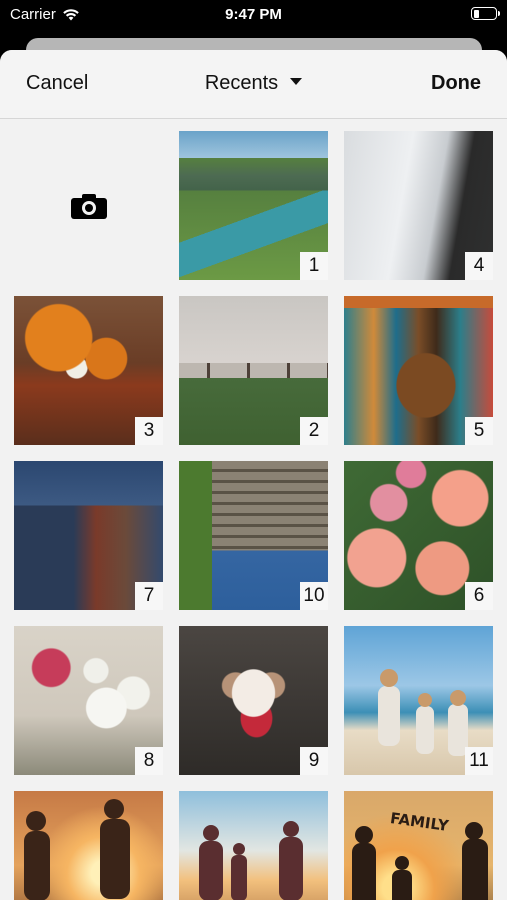 The height and width of the screenshot is (900, 507). What do you see at coordinates (88, 370) in the screenshot?
I see `photo-thumbnail: 3` at bounding box center [88, 370].